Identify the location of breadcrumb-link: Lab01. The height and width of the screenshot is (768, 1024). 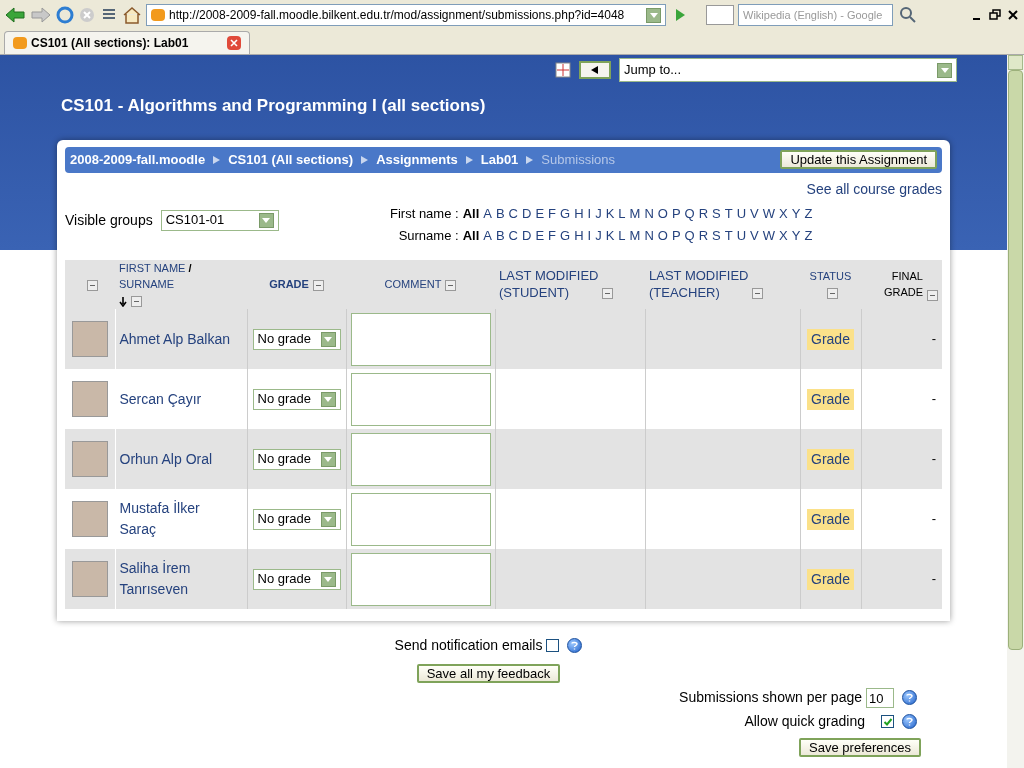
(499, 159).